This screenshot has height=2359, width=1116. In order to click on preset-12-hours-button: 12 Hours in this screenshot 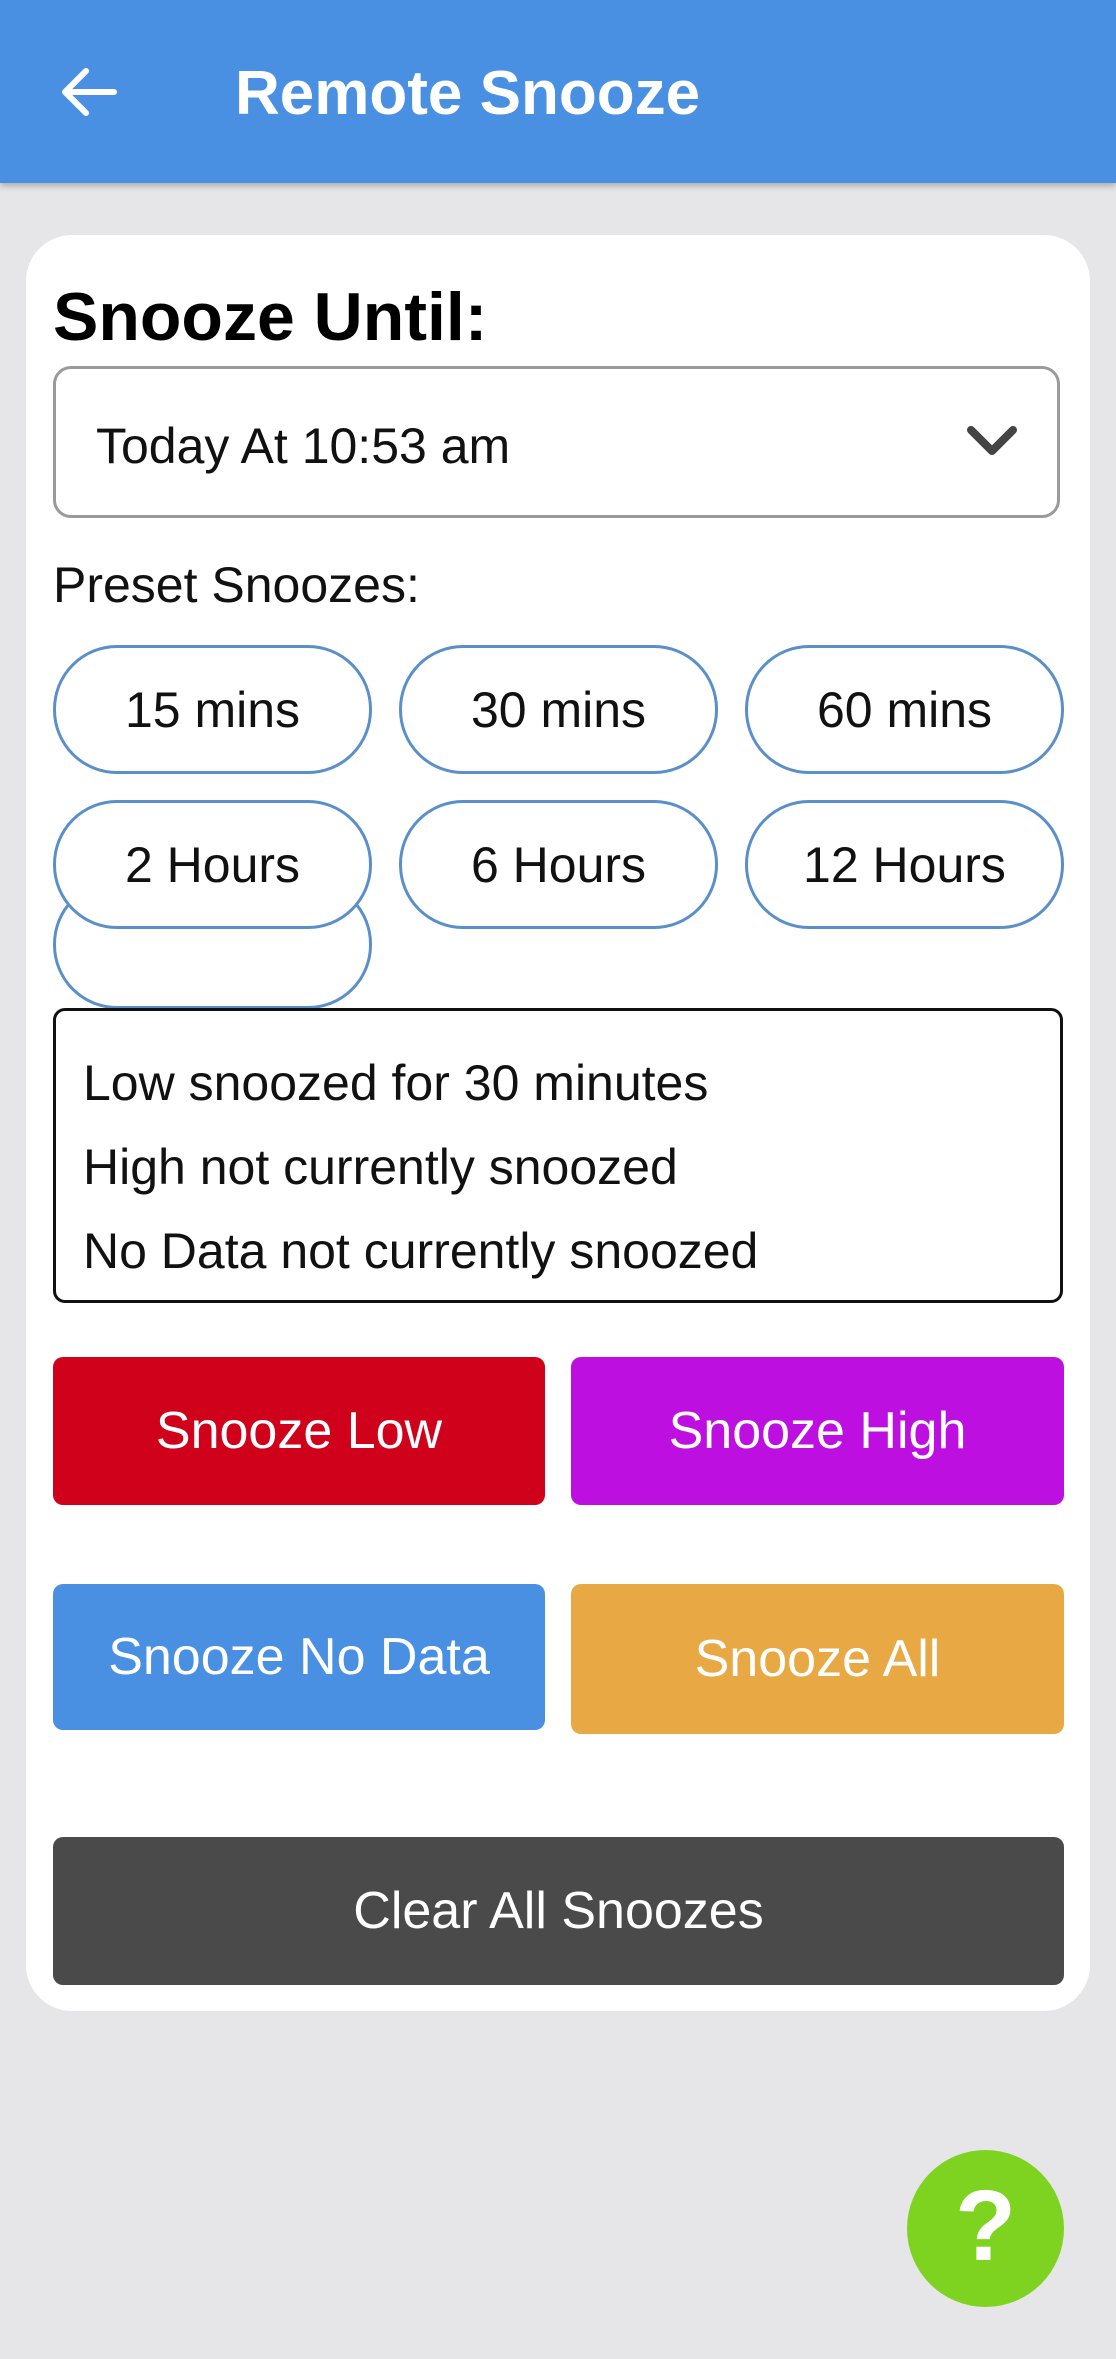, I will do `click(904, 864)`.